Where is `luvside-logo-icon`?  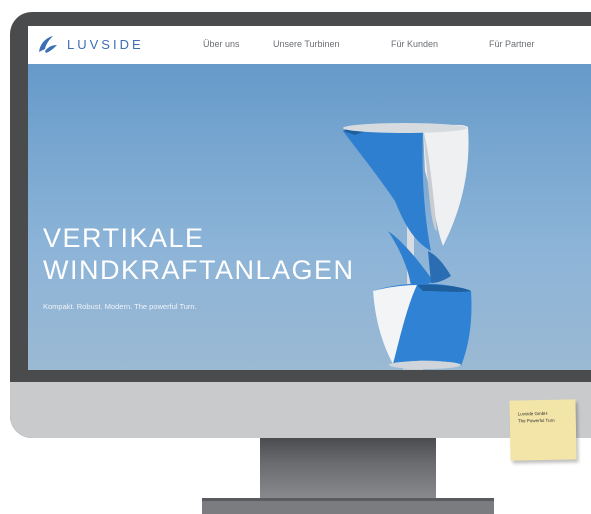 luvside-logo-icon is located at coordinates (47, 45).